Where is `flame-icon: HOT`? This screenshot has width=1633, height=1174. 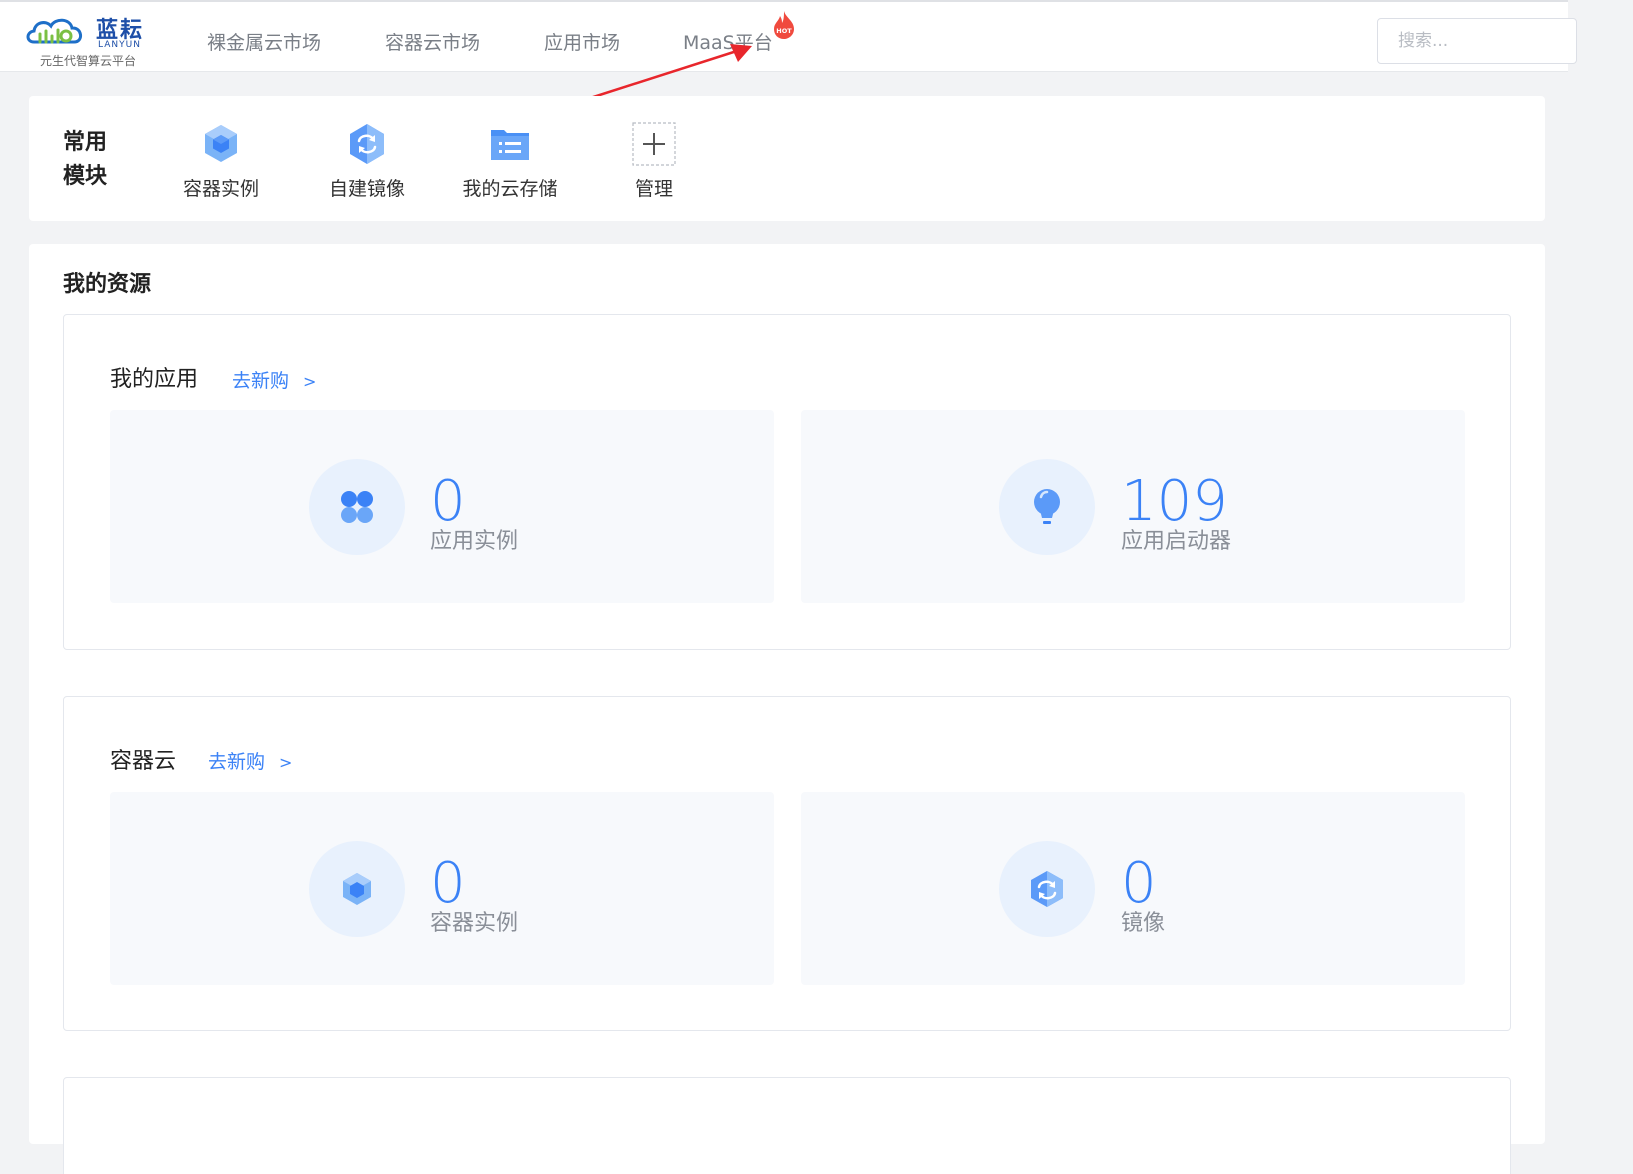
flame-icon: HOT is located at coordinates (784, 25).